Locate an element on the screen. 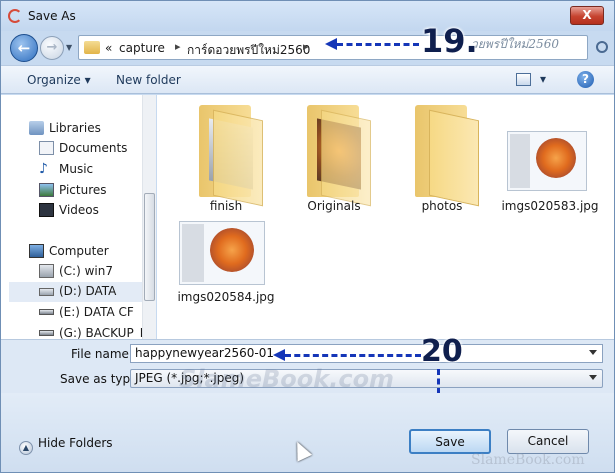 The width and height of the screenshot is (615, 473). nav-item-pictures: Pictures is located at coordinates (89, 191).